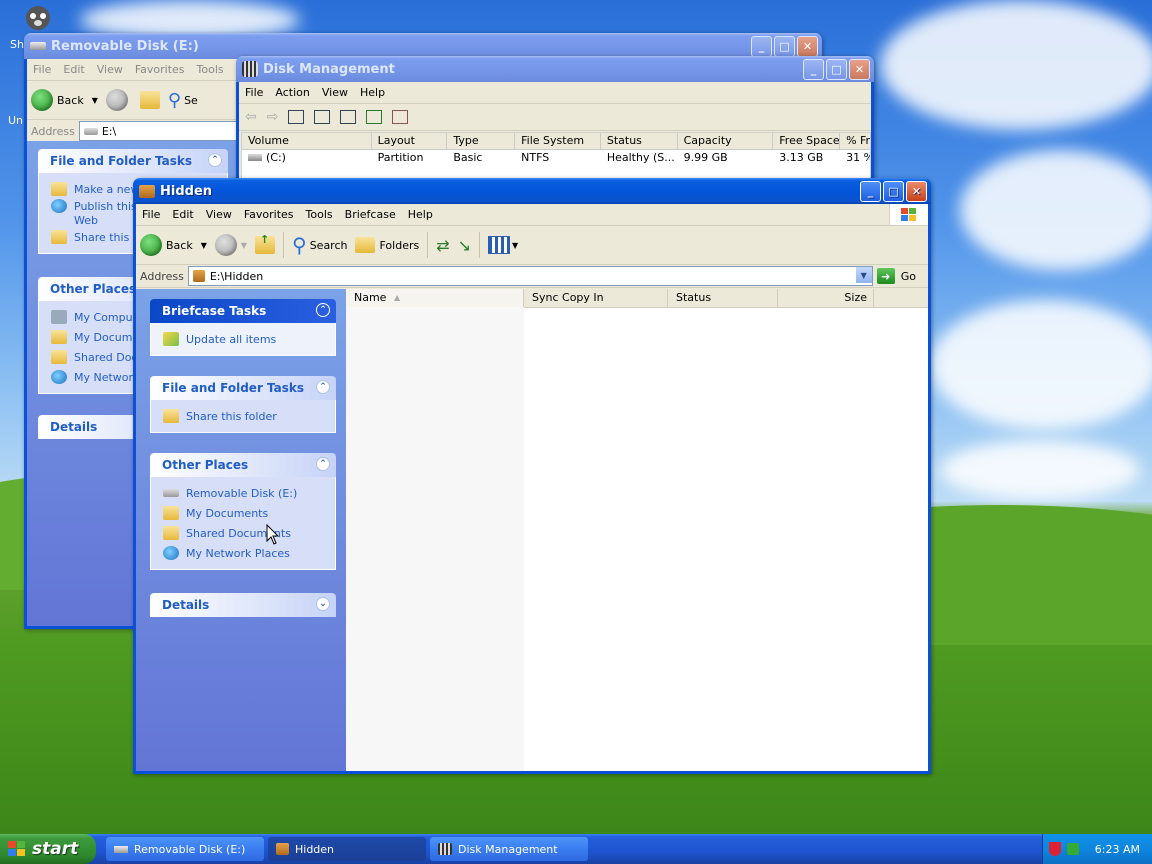 Image resolution: width=1152 pixels, height=864 pixels. Describe the element at coordinates (370, 214) in the screenshot. I see `menu-briefcase: Briefcase` at that location.